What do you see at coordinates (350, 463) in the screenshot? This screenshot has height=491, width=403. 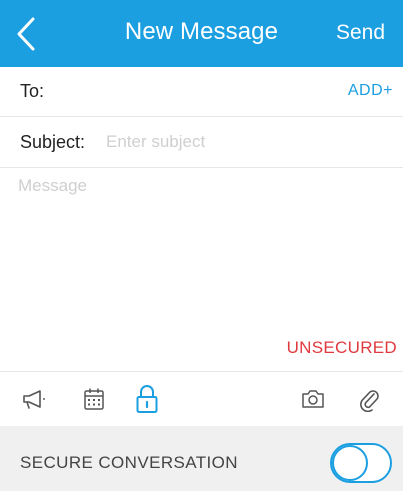 I see `toggle-knob` at bounding box center [350, 463].